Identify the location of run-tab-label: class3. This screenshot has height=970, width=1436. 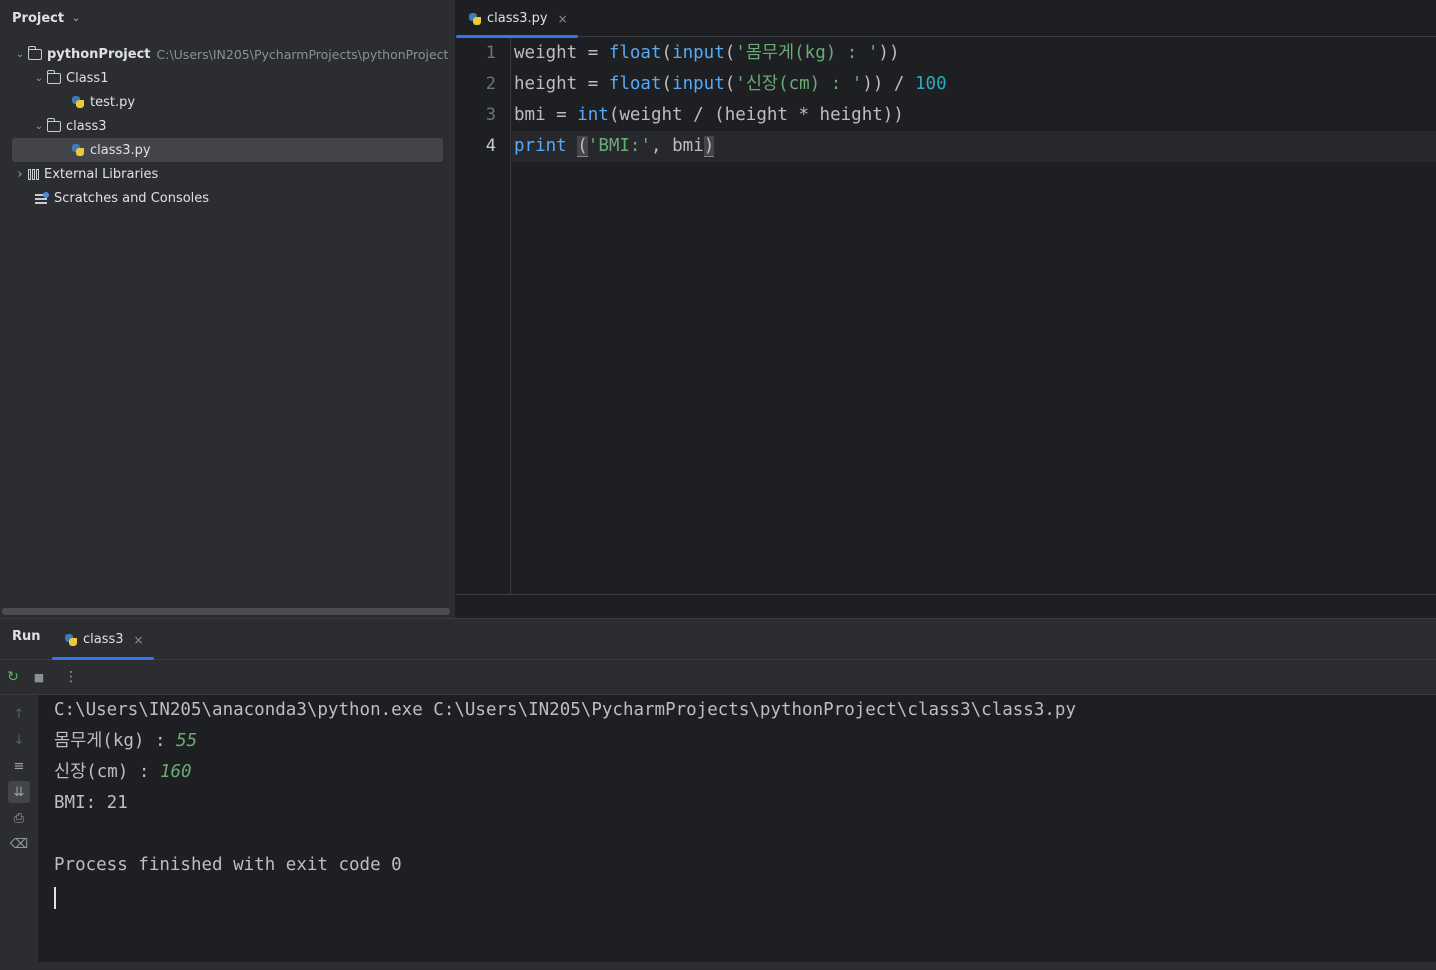
(103, 639).